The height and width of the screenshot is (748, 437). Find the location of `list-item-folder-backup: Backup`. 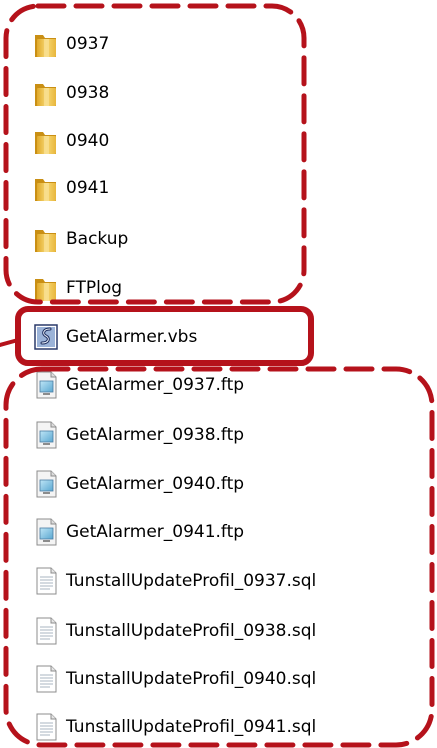

list-item-folder-backup: Backup is located at coordinates (80, 239).